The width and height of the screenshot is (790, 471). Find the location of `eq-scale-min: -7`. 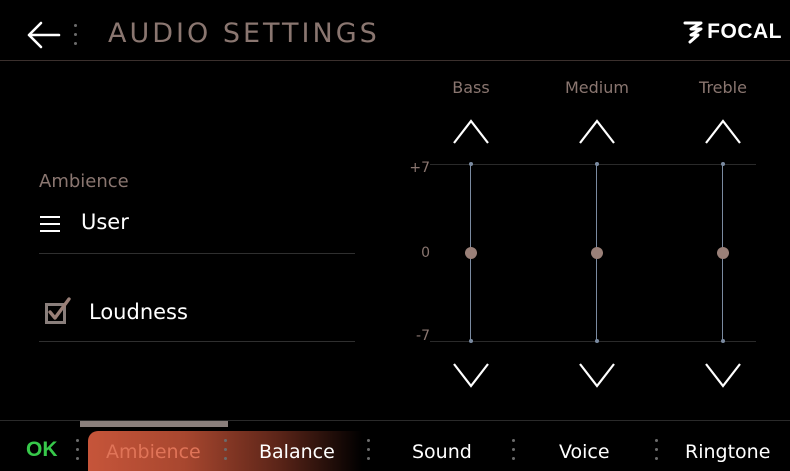

eq-scale-min: -7 is located at coordinates (423, 336).